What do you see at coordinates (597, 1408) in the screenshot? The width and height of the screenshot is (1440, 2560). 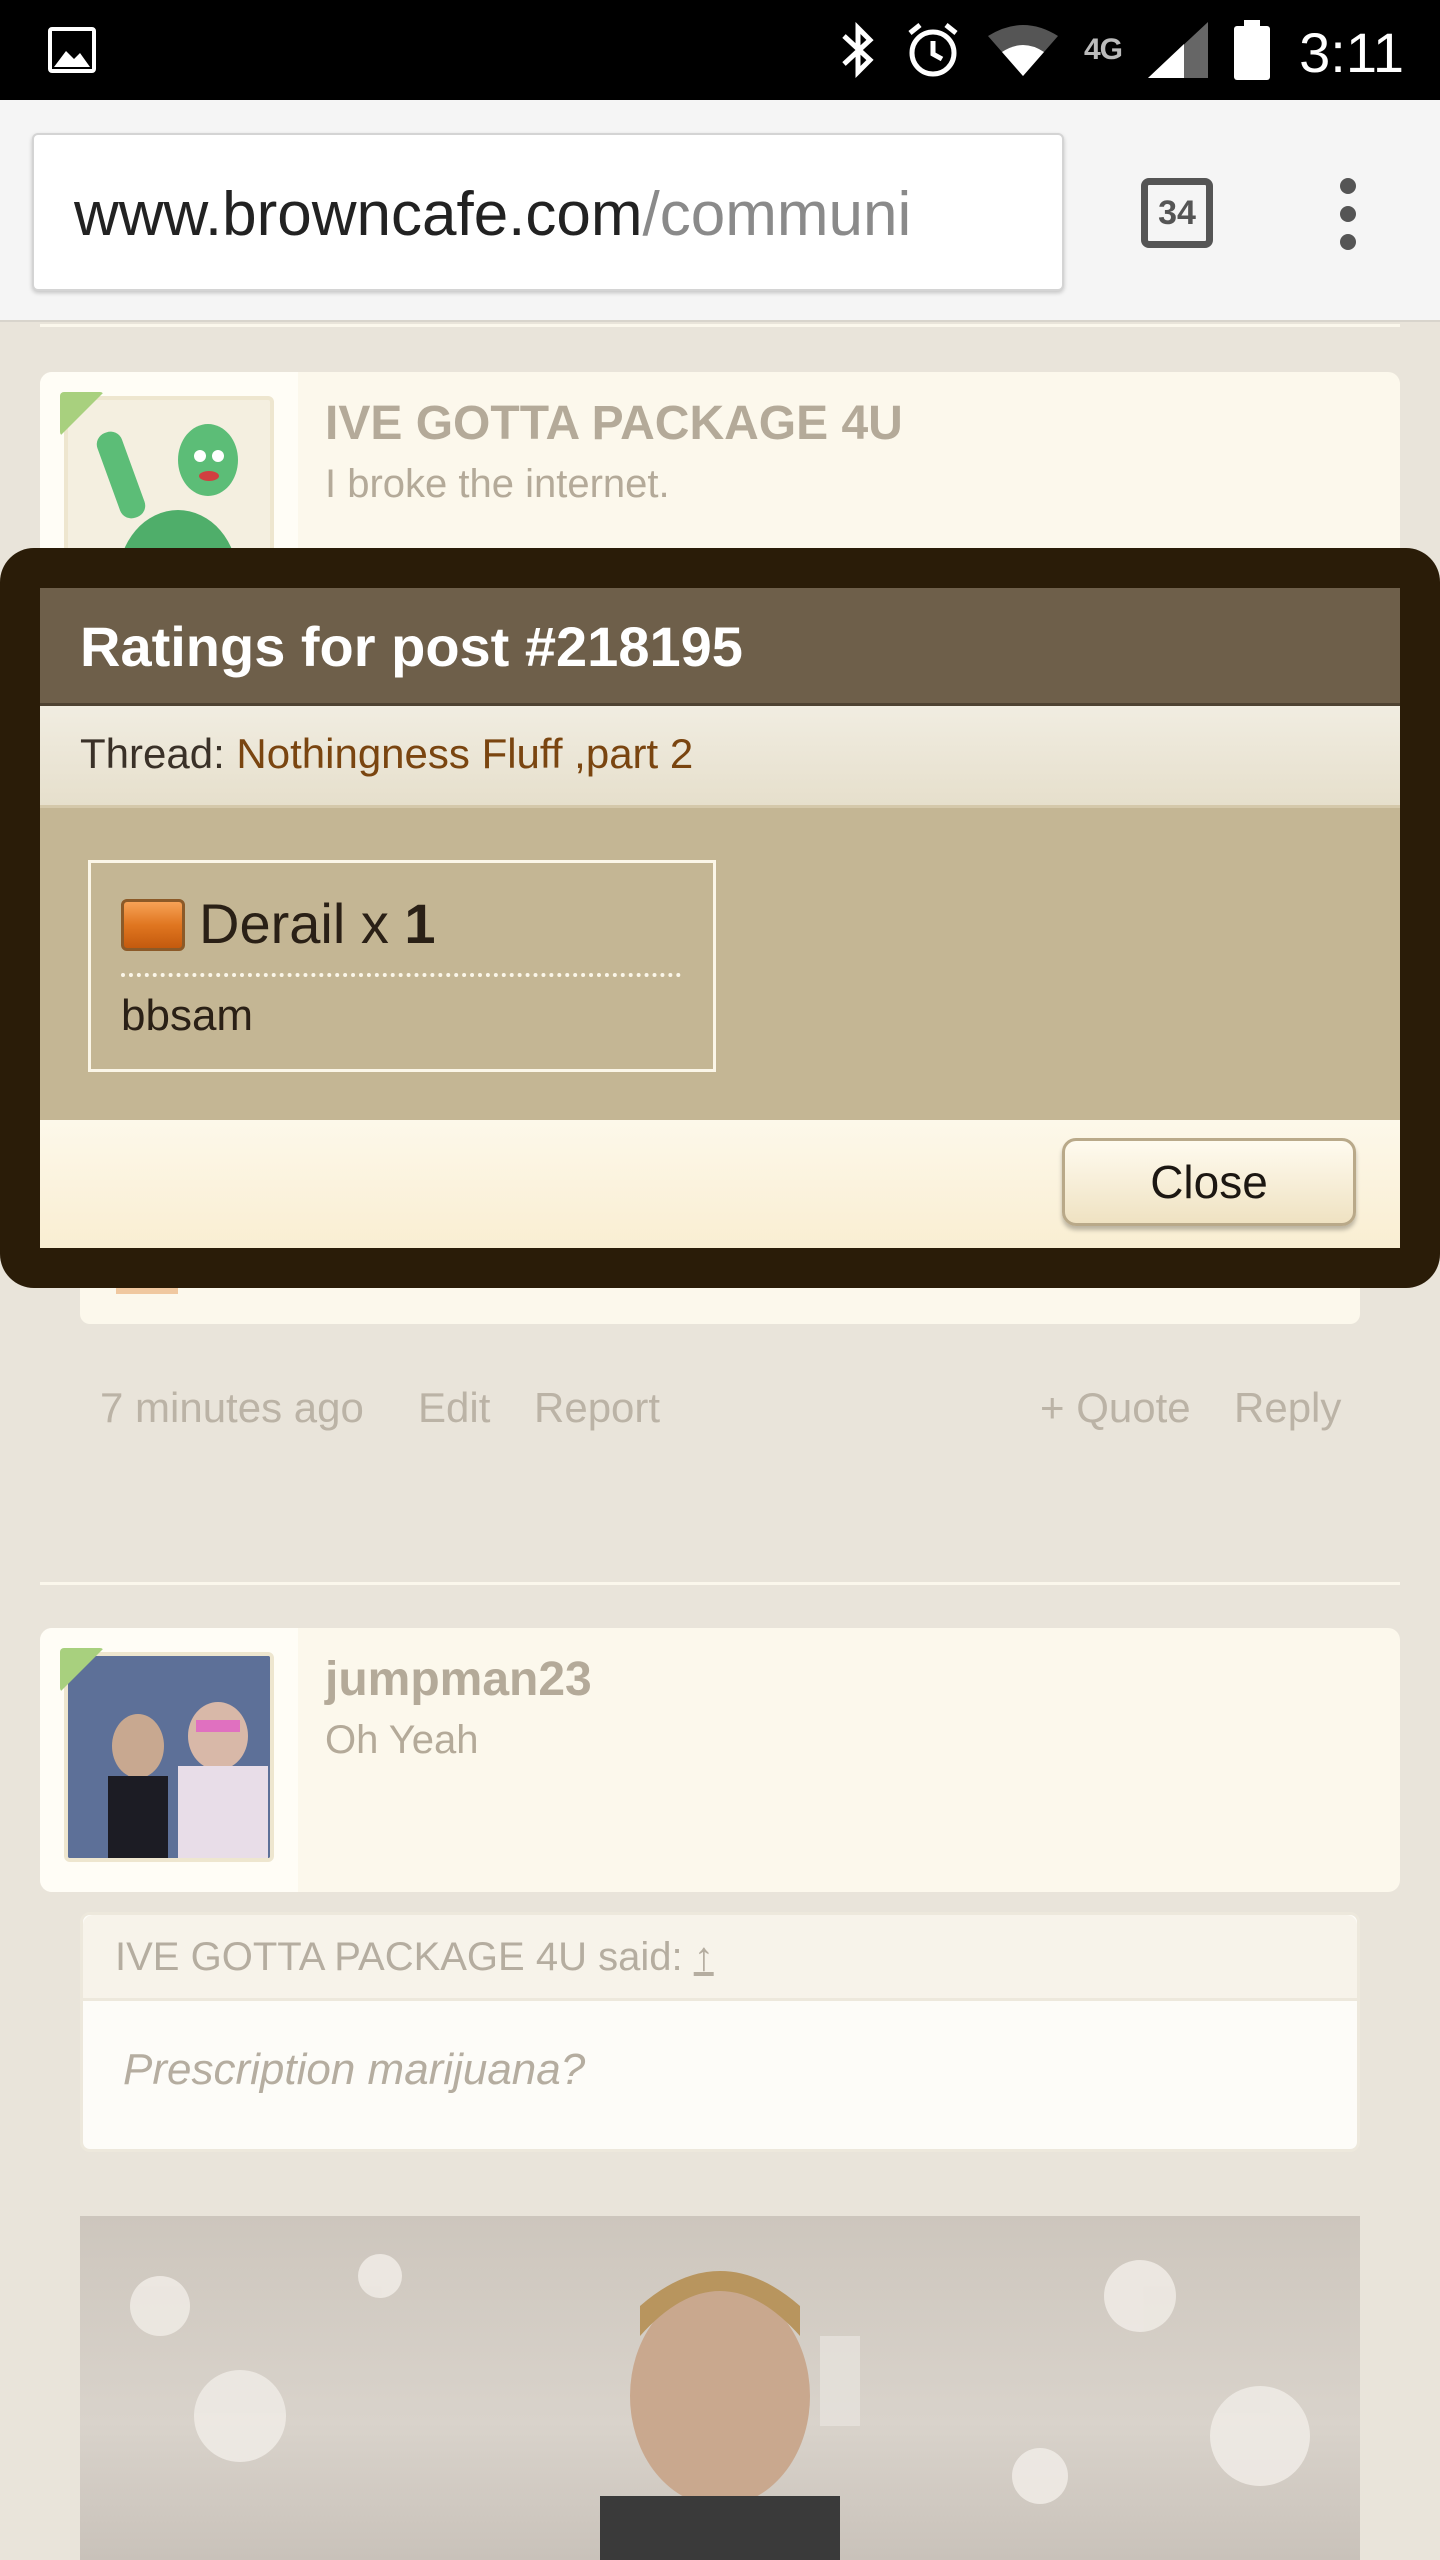 I see `report-link: Report` at bounding box center [597, 1408].